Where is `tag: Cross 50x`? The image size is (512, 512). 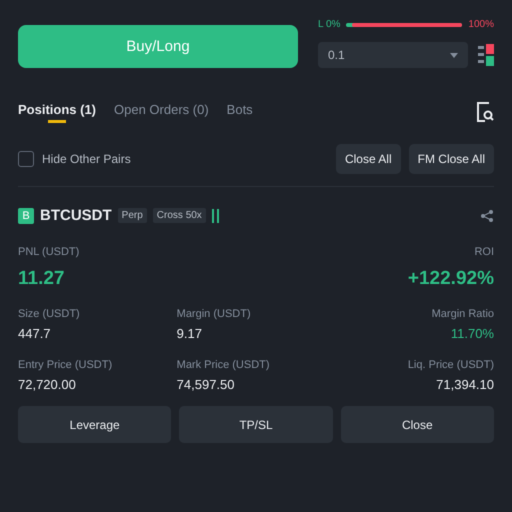 tag: Cross 50x is located at coordinates (179, 215).